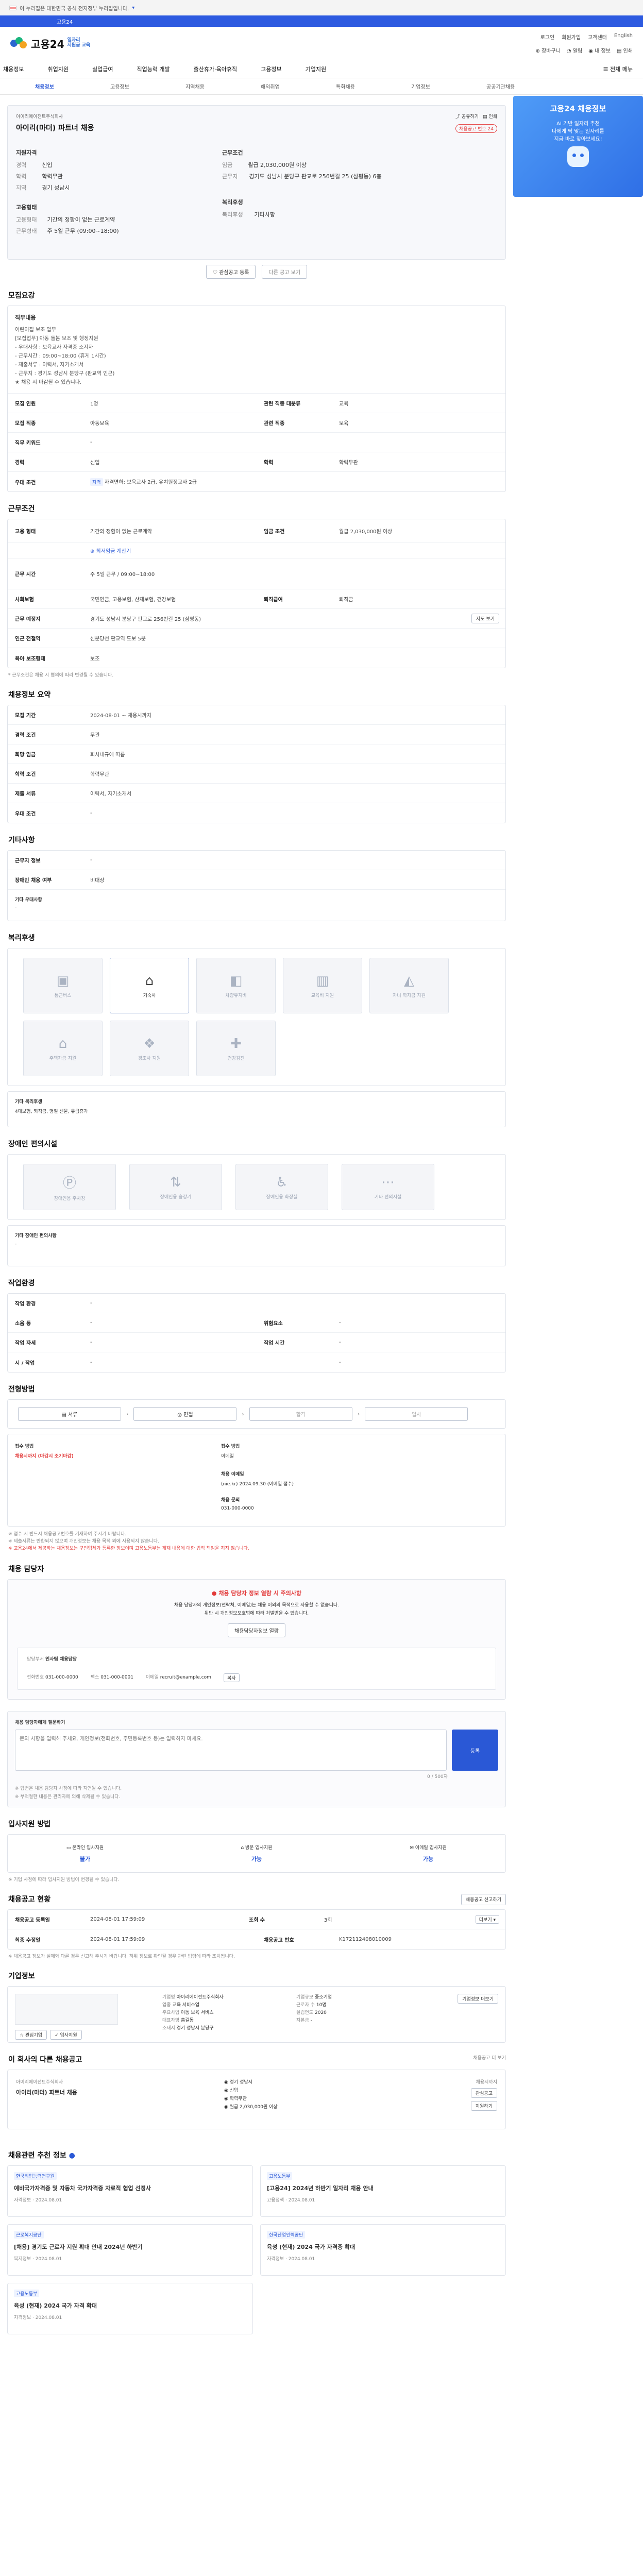 The height and width of the screenshot is (2576, 643). What do you see at coordinates (48, 2035) in the screenshot?
I see `company-actions: ☆ 관심기업 ✓ 입사지원` at bounding box center [48, 2035].